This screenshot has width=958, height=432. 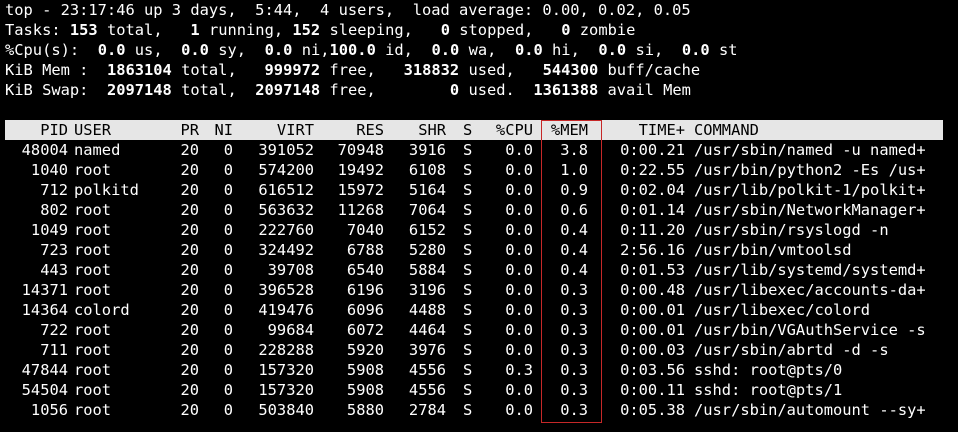 What do you see at coordinates (365, 230) in the screenshot?
I see `row-res: 7040` at bounding box center [365, 230].